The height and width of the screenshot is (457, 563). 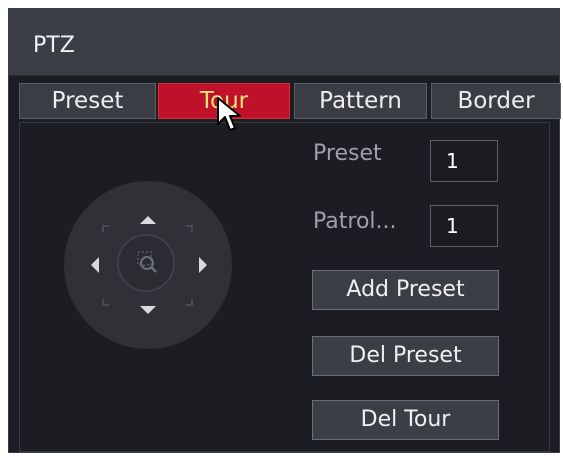 I want to click on down-left-indicator, so click(x=105, y=302).